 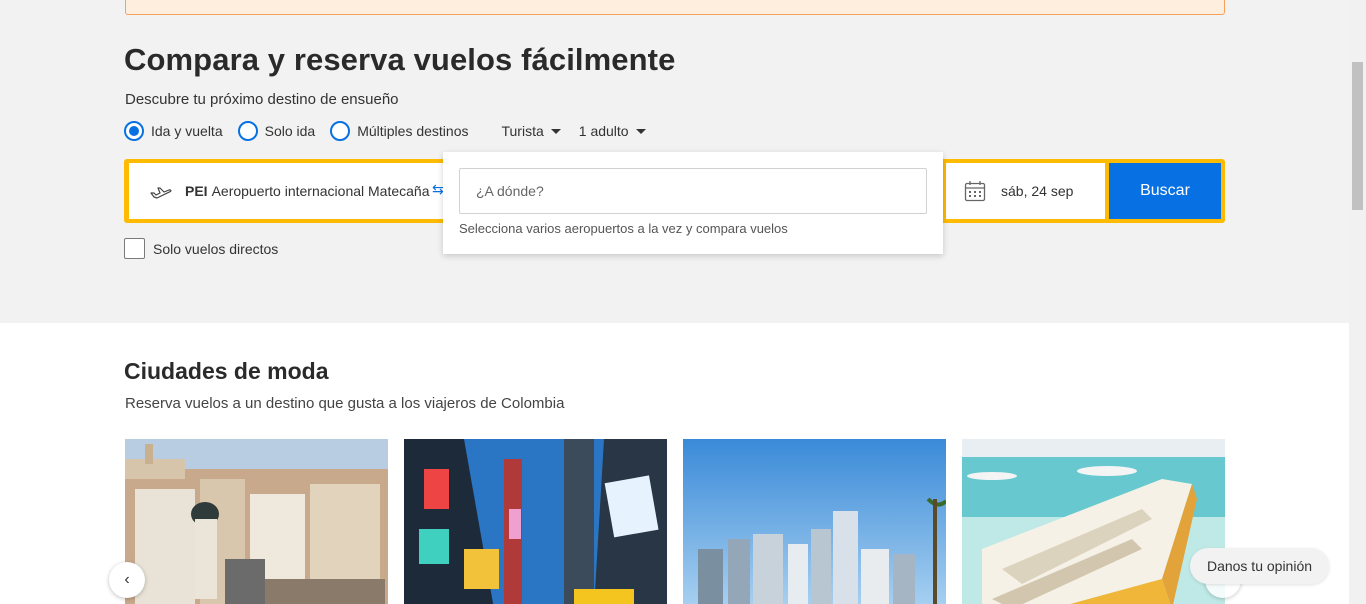 I want to click on notice-banner, so click(x=675, y=7).